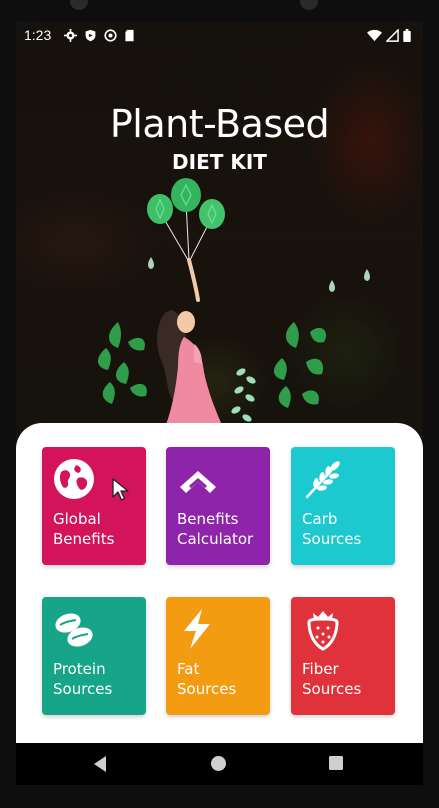 This screenshot has width=439, height=808. What do you see at coordinates (219, 162) in the screenshot?
I see `app-subtitle: DIET KIT` at bounding box center [219, 162].